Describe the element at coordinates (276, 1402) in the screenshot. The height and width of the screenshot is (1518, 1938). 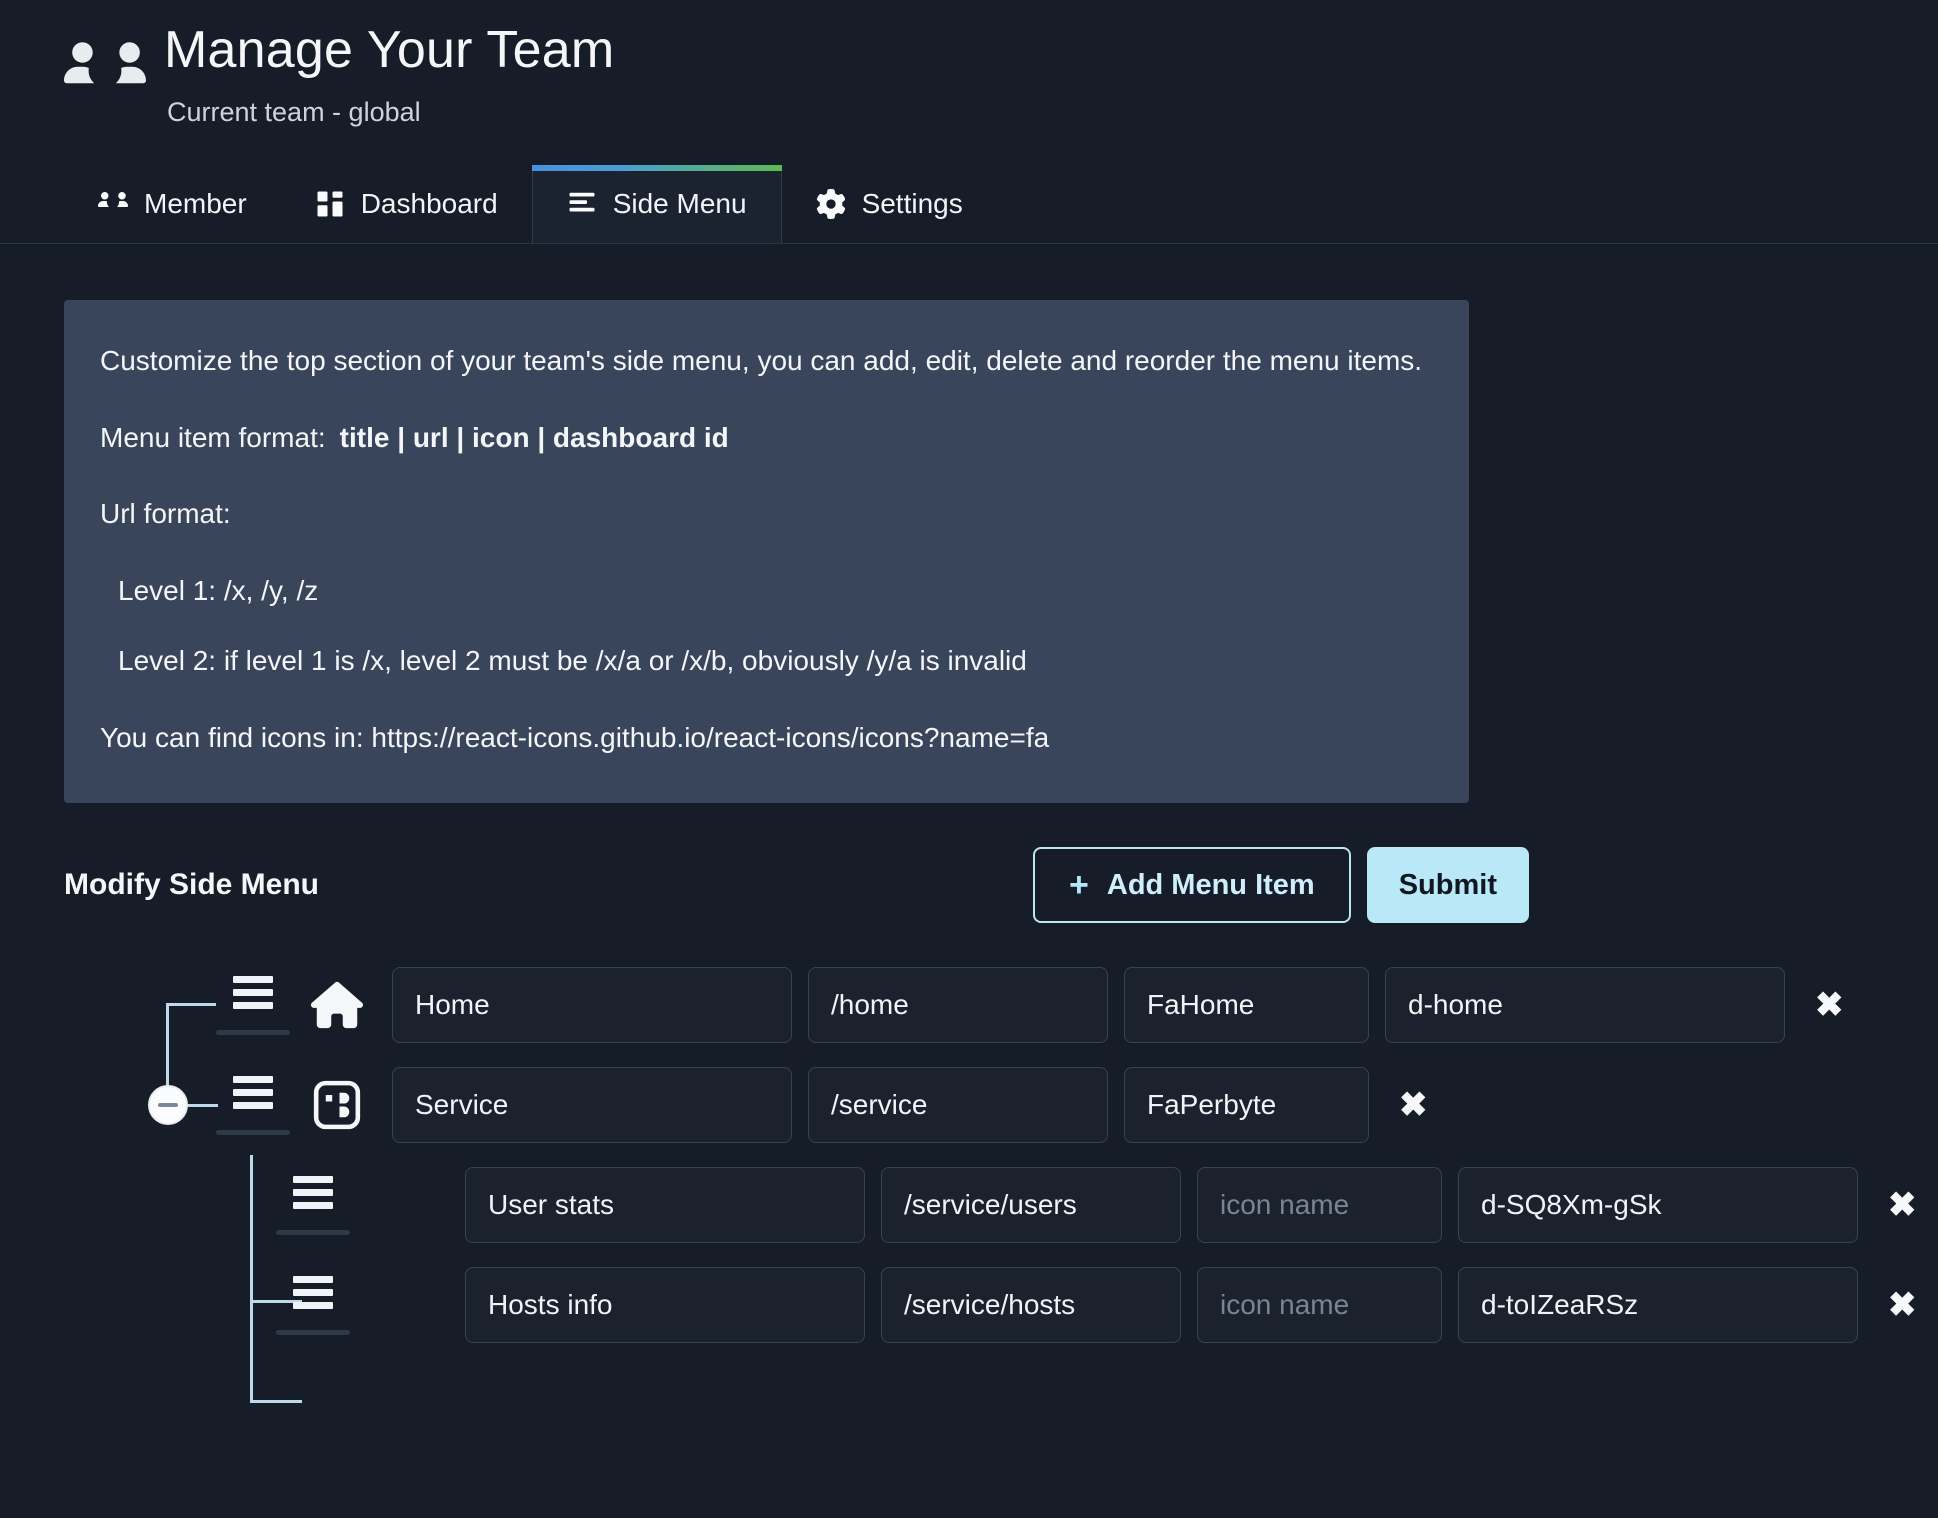
I see `tree-connector-hostsinfo-elbow` at that location.